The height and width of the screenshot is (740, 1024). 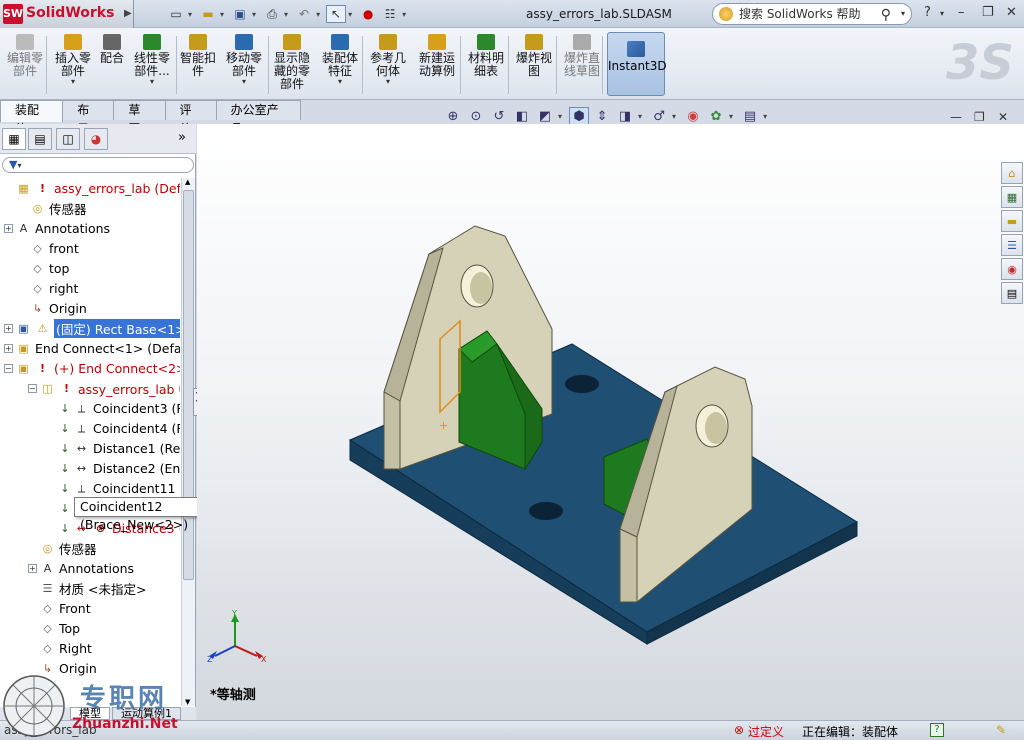 I want to click on restore-icon: ❐, so click(x=988, y=12).